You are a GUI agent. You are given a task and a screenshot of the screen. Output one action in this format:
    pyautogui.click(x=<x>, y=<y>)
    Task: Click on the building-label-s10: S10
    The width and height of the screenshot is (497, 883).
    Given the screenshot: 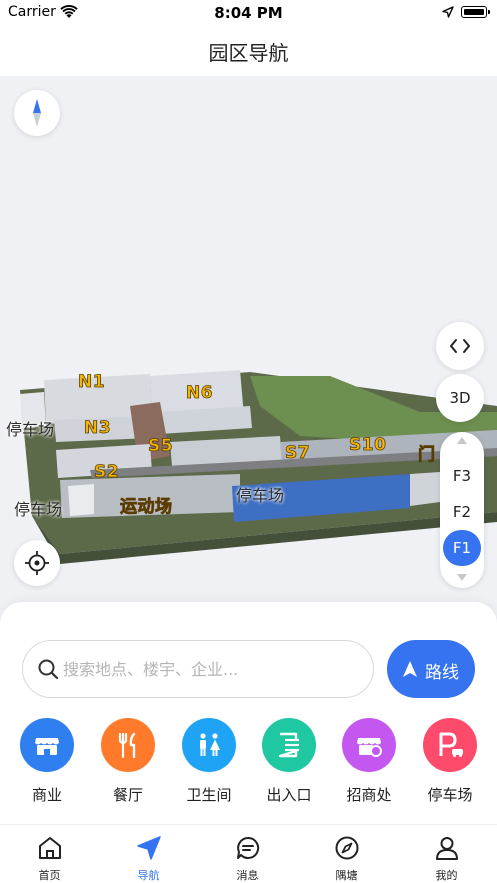 What is the action you would take?
    pyautogui.click(x=368, y=445)
    